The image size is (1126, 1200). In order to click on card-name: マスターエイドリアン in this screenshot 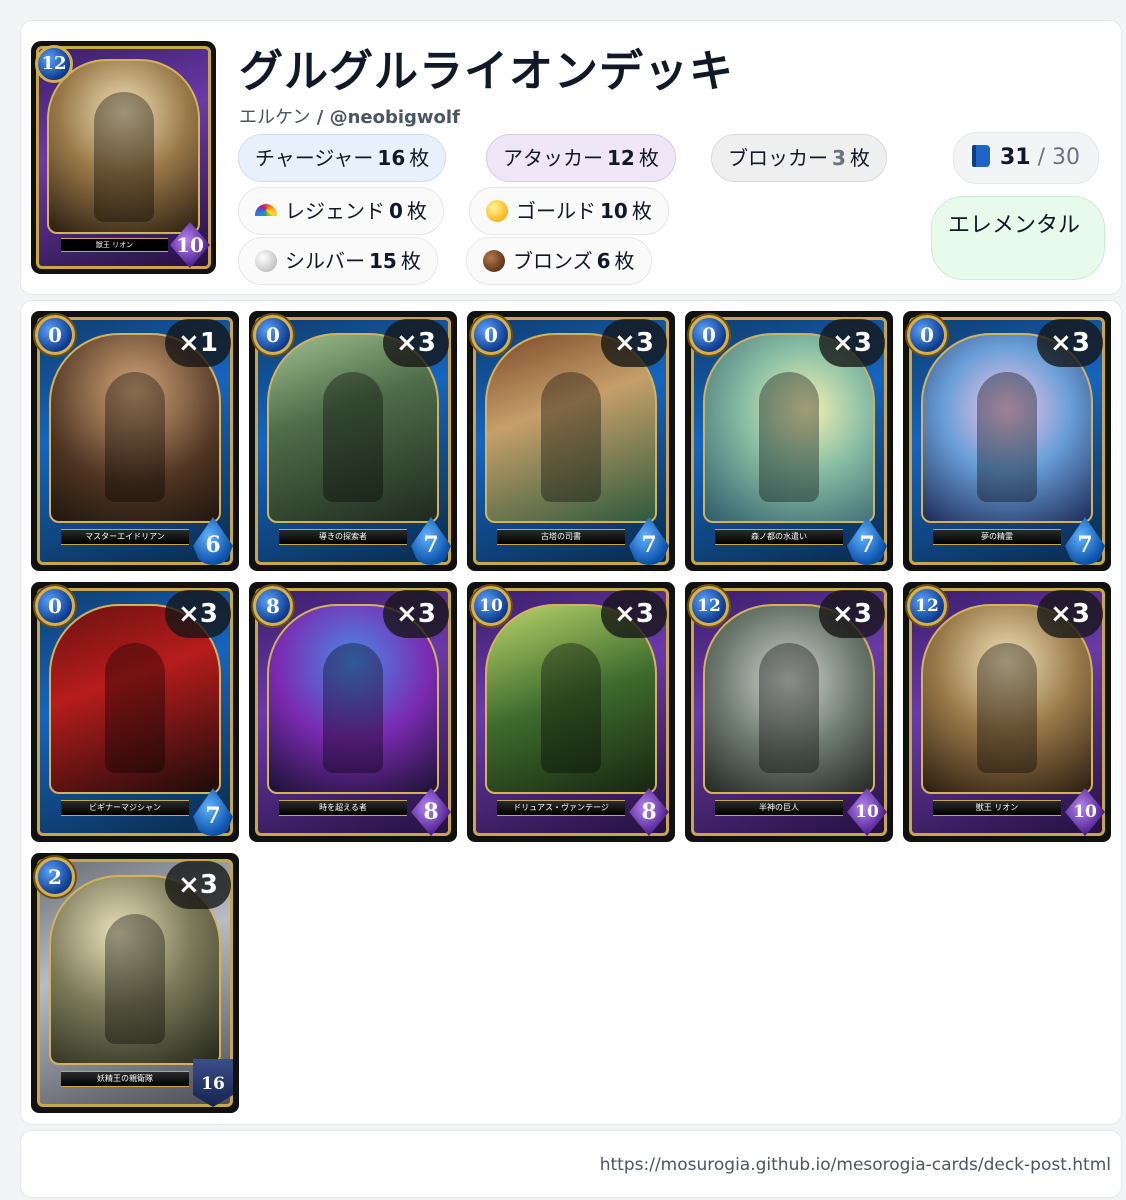, I will do `click(125, 537)`.